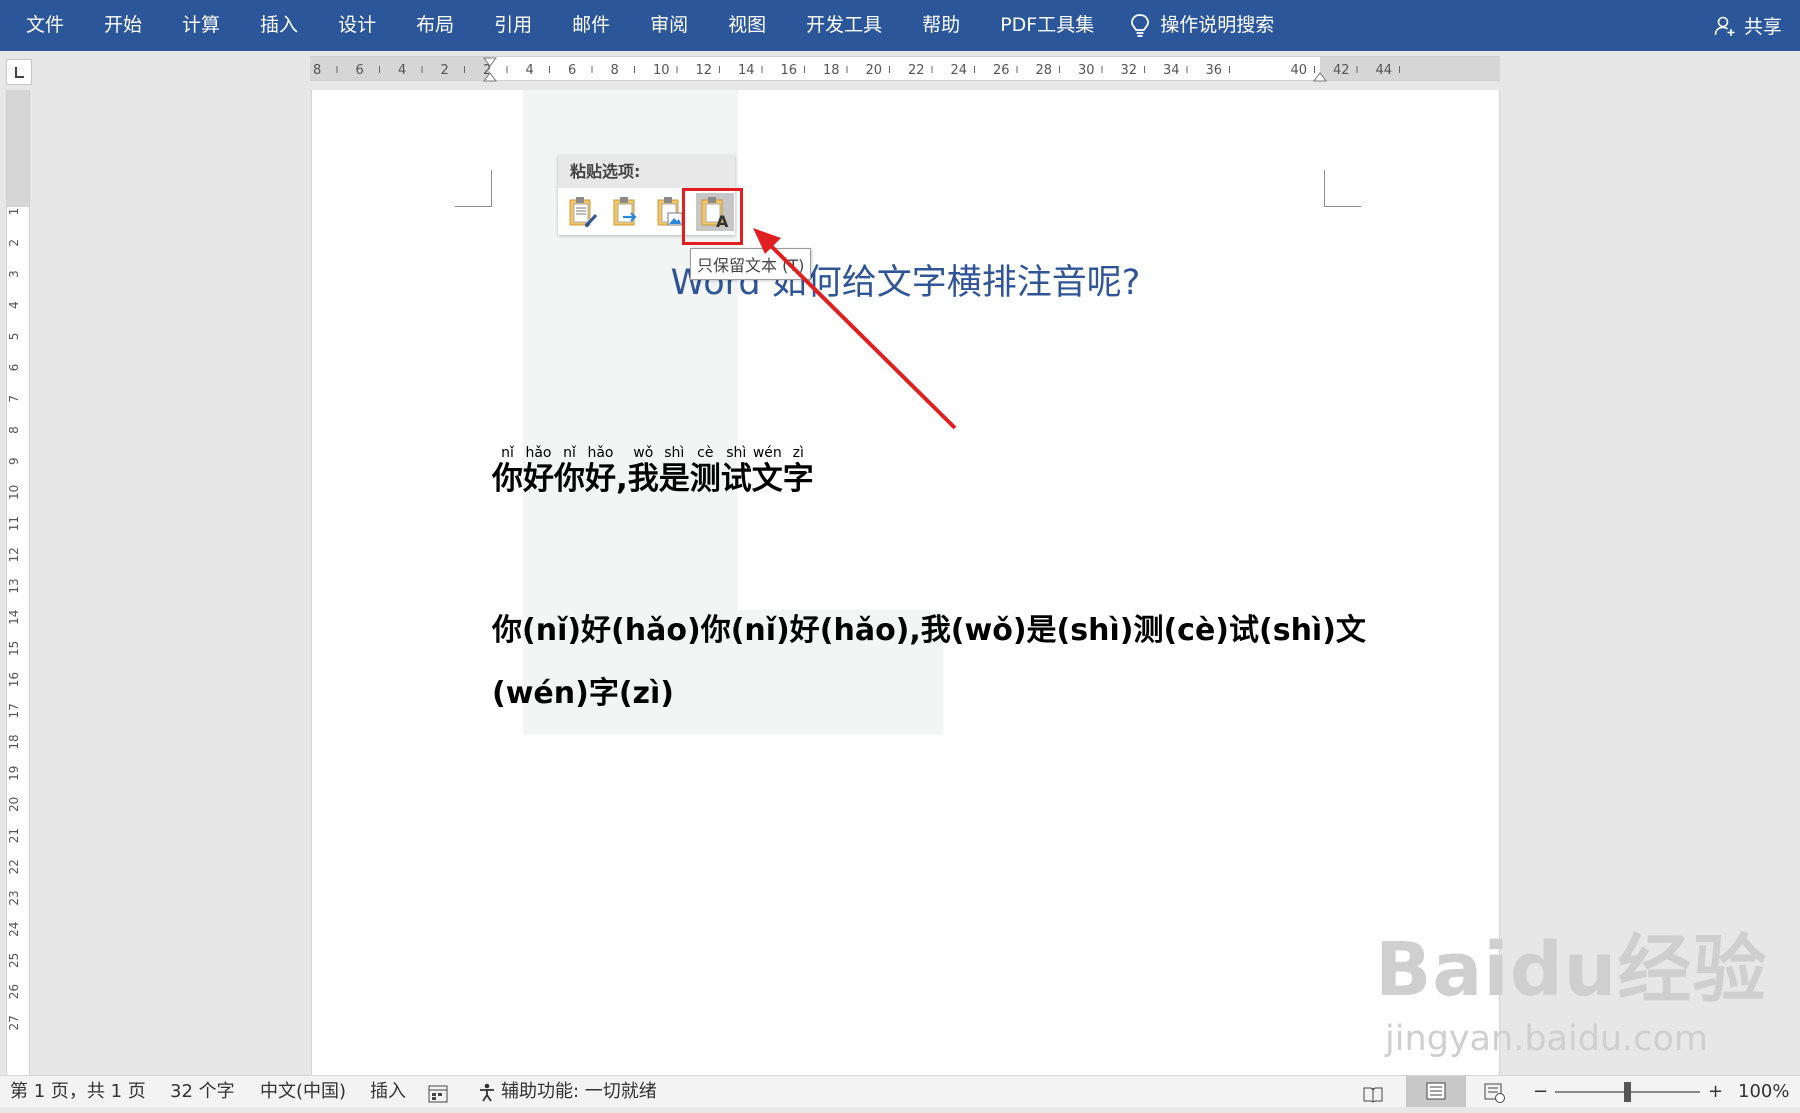  I want to click on ruler-label: 10, so click(661, 70).